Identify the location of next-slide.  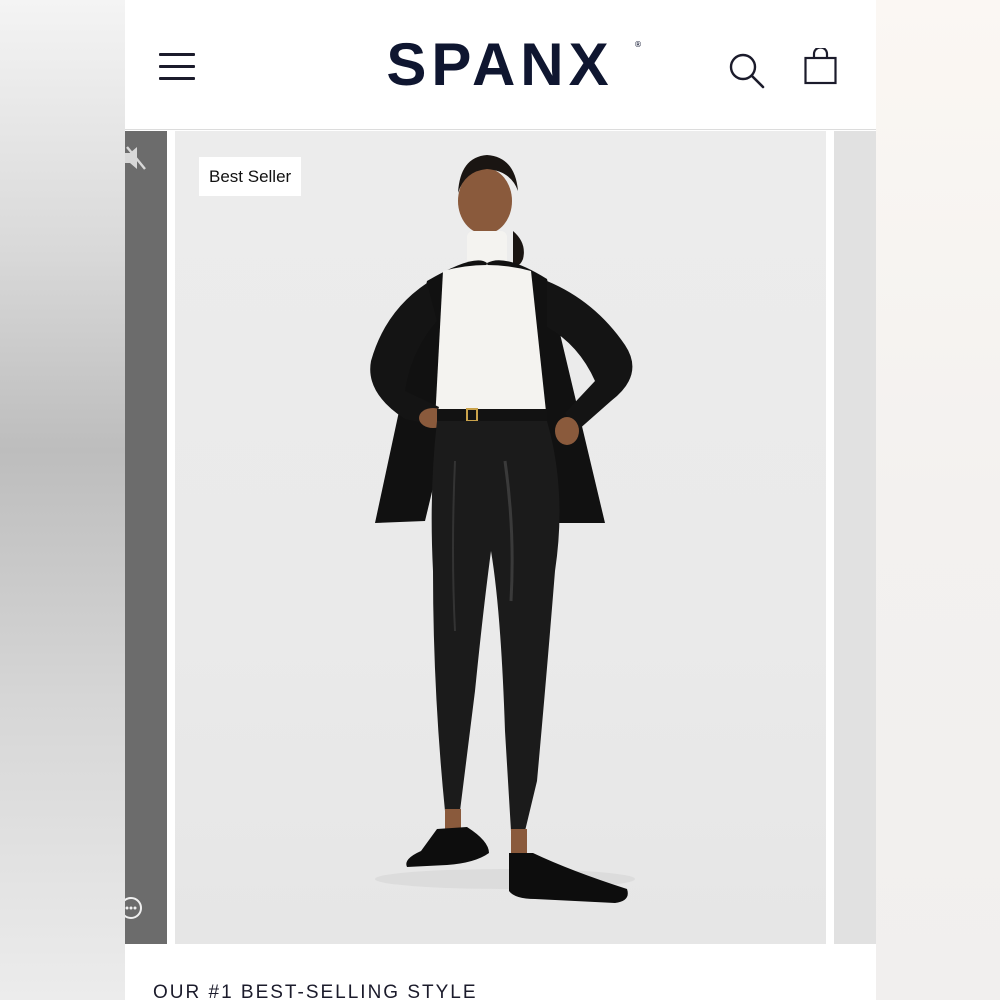
(855, 537).